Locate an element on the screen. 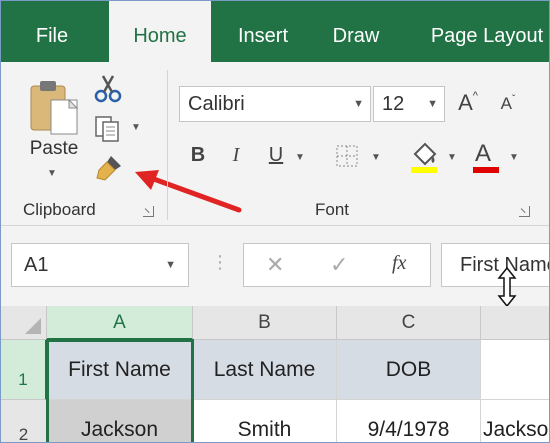 This screenshot has height=443, width=550. paste-label: Paste is located at coordinates (54, 148).